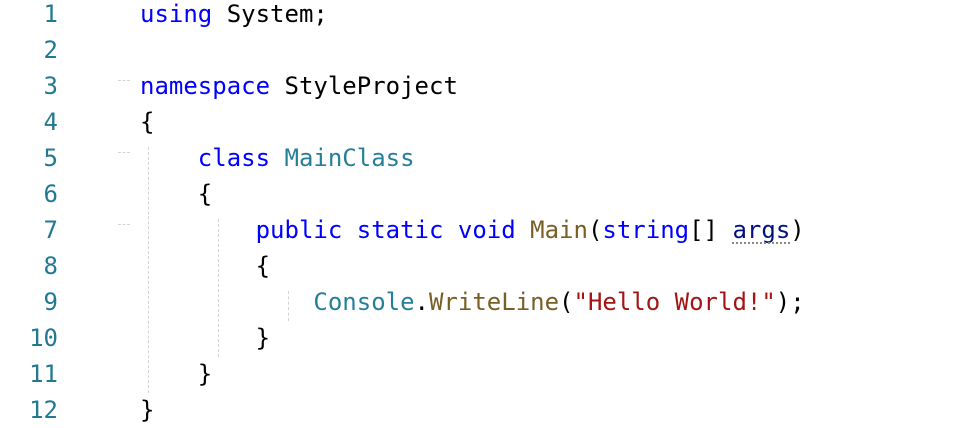 The width and height of the screenshot is (956, 428). Describe the element at coordinates (790, 302) in the screenshot. I see `code-text: );` at that location.